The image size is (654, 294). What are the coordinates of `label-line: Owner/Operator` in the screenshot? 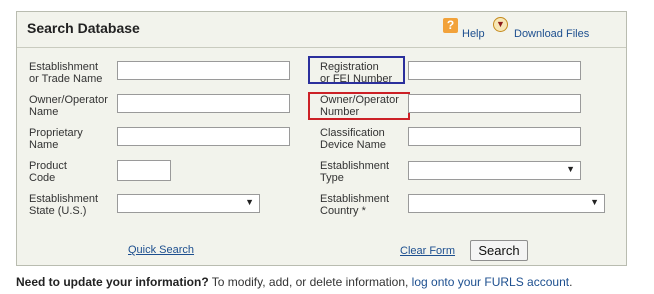 It's located at (68, 100).